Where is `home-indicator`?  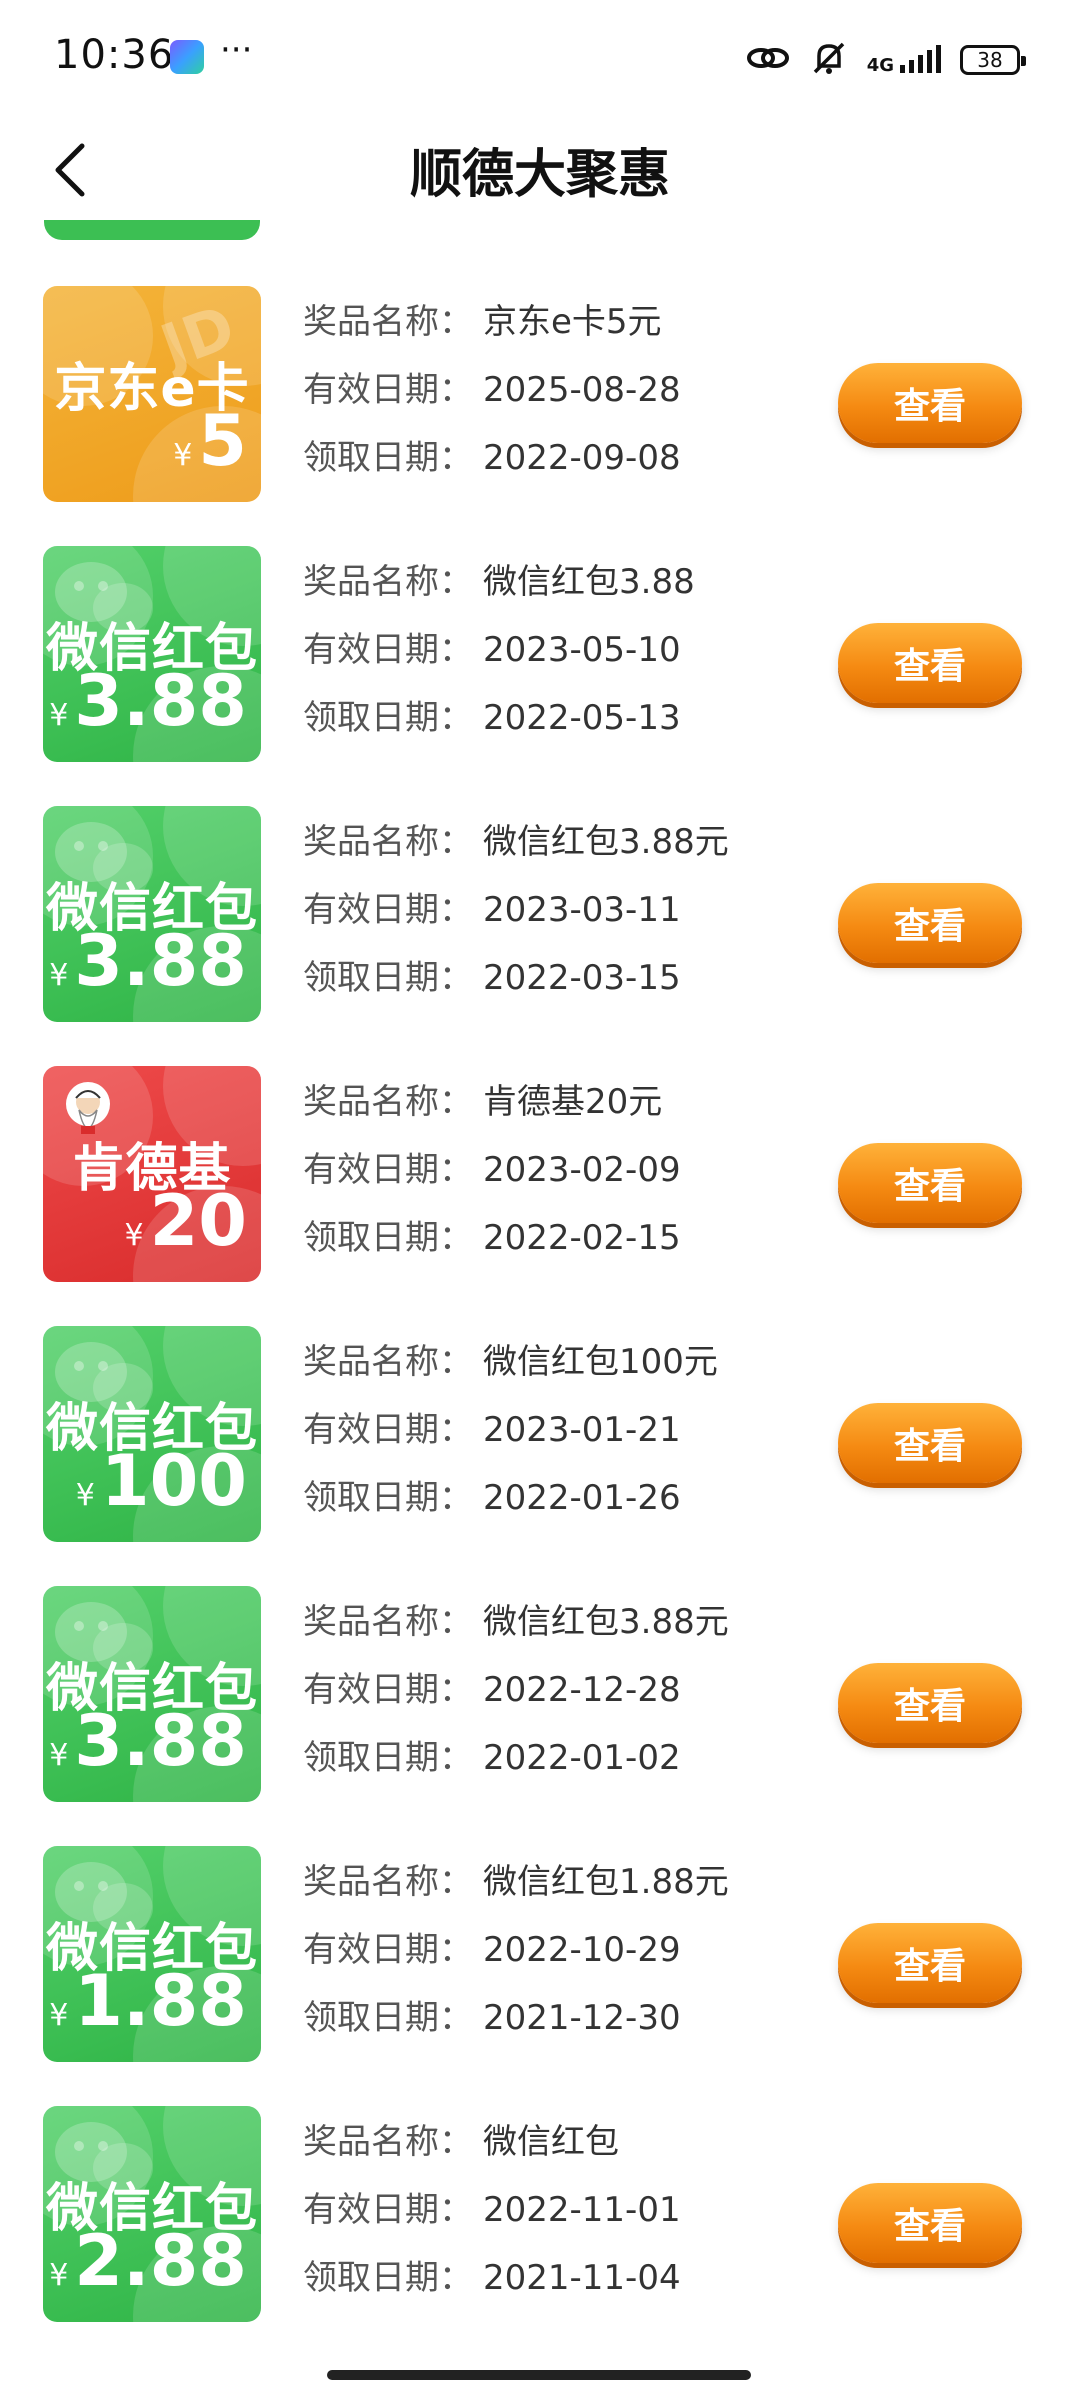
home-indicator is located at coordinates (539, 2375).